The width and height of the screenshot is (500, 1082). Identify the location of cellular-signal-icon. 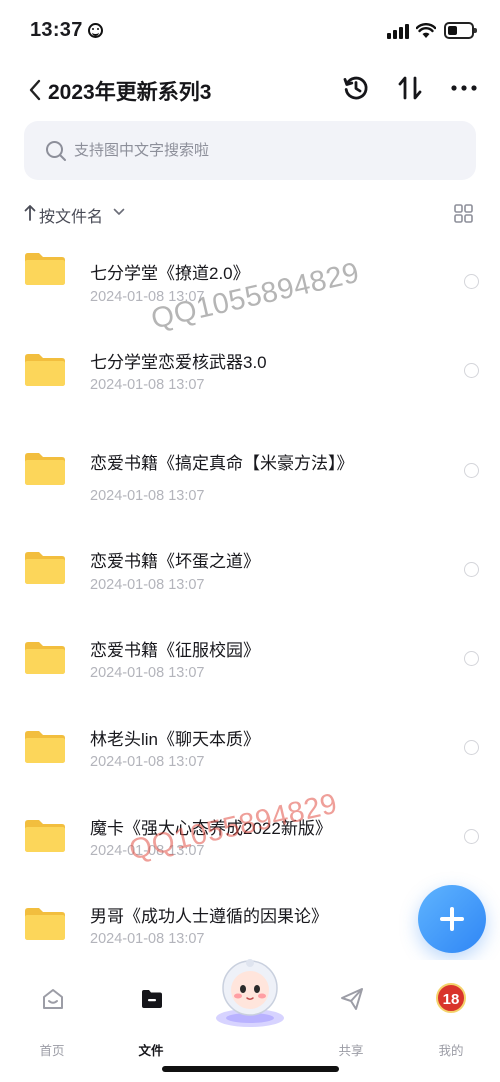
(398, 31).